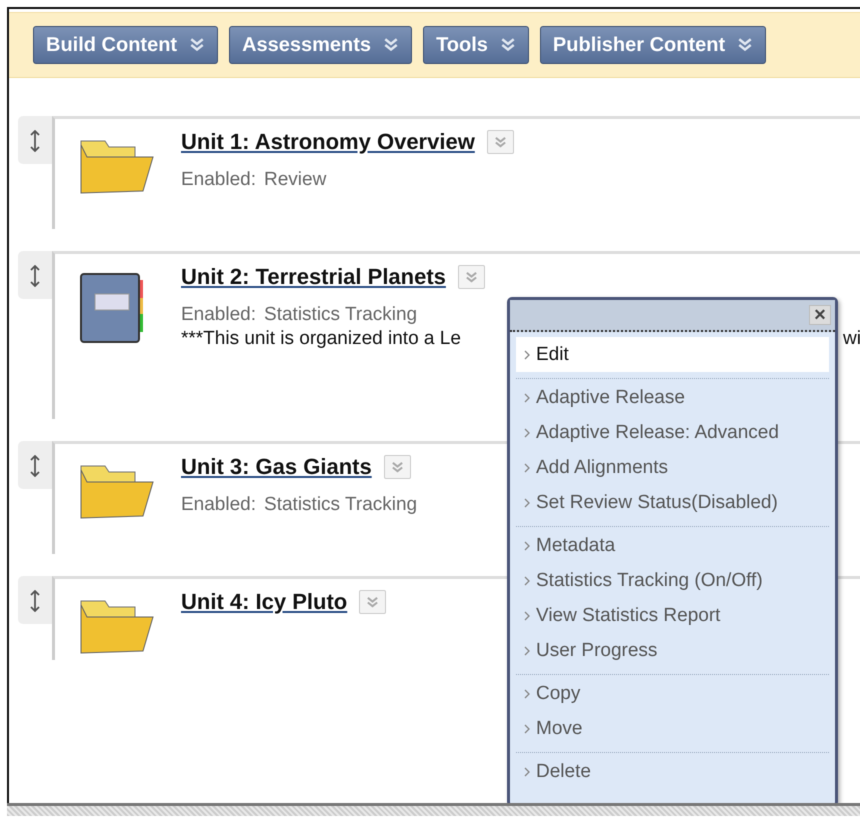 The image size is (860, 833). Describe the element at coordinates (476, 45) in the screenshot. I see `toolbar-menu-button: Tools` at that location.